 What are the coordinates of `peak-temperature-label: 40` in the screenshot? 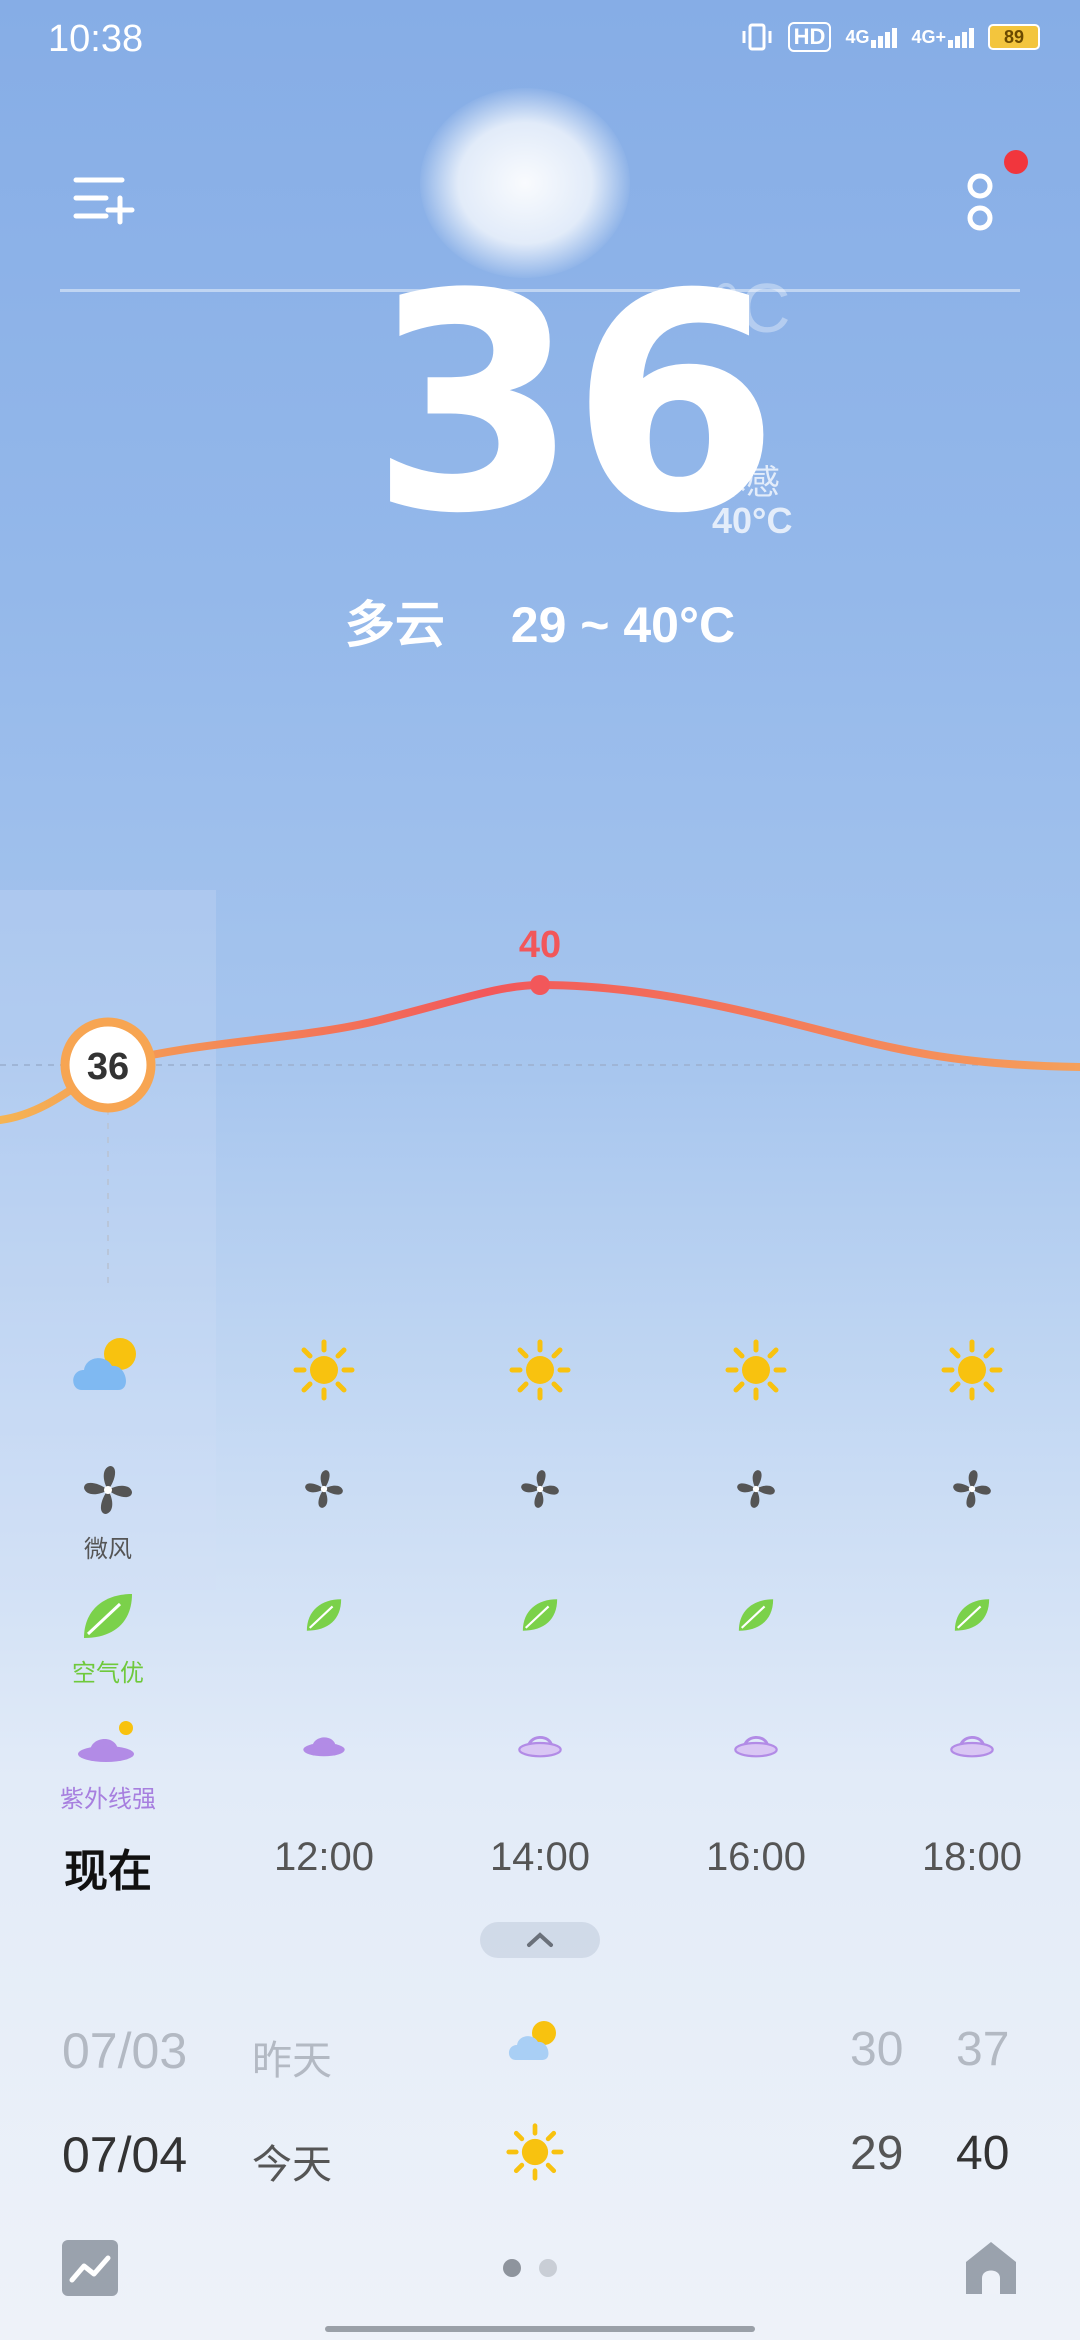 It's located at (540, 945).